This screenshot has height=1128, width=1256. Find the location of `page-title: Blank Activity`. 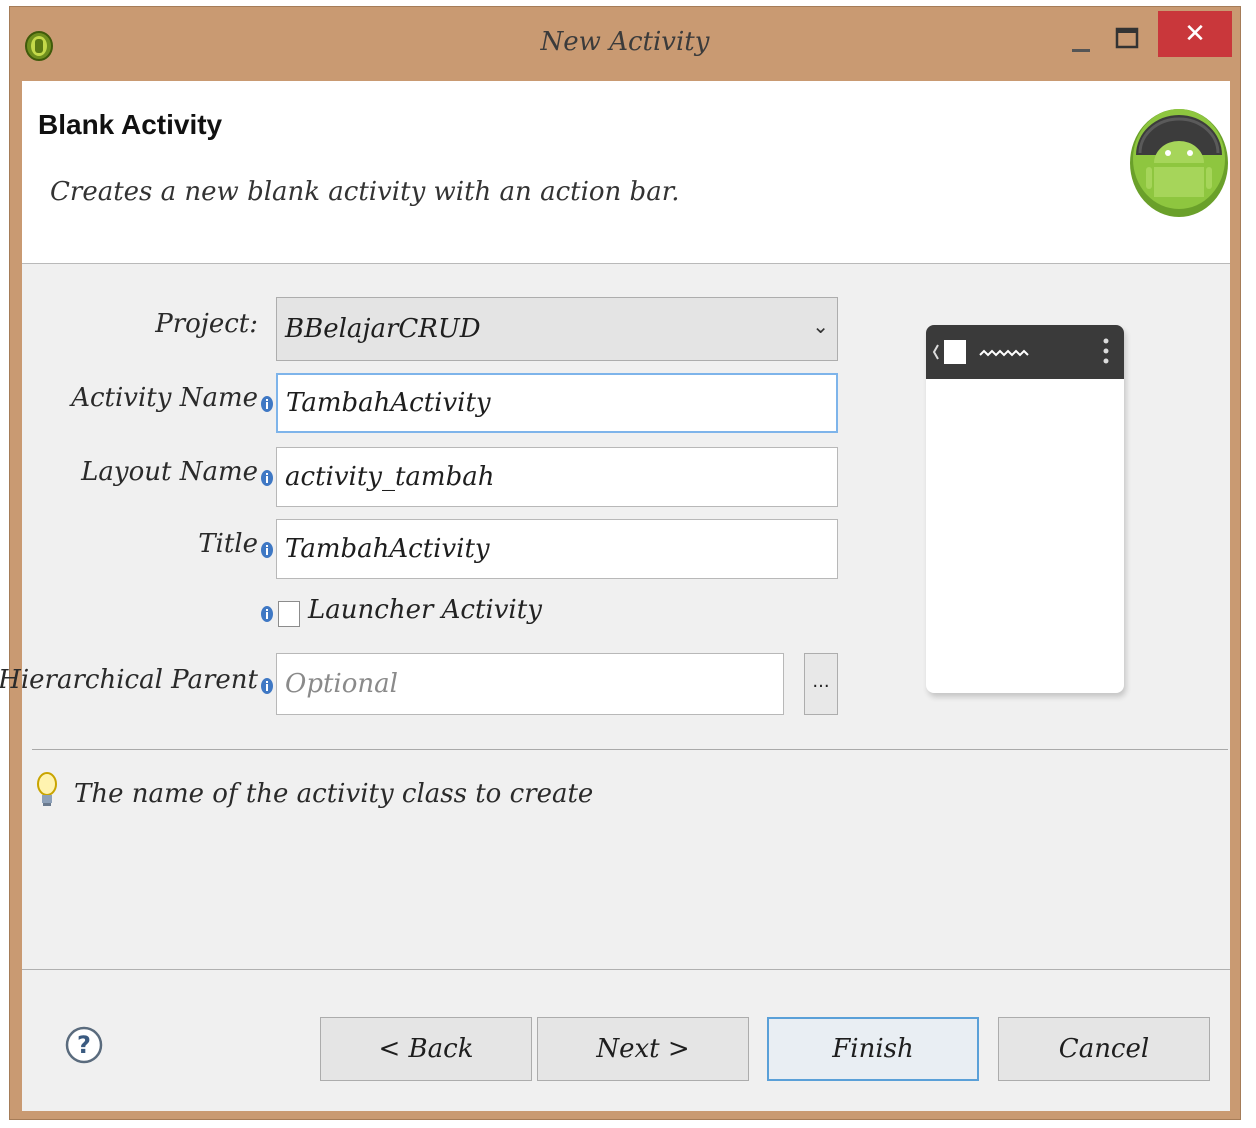

page-title: Blank Activity is located at coordinates (130, 124).